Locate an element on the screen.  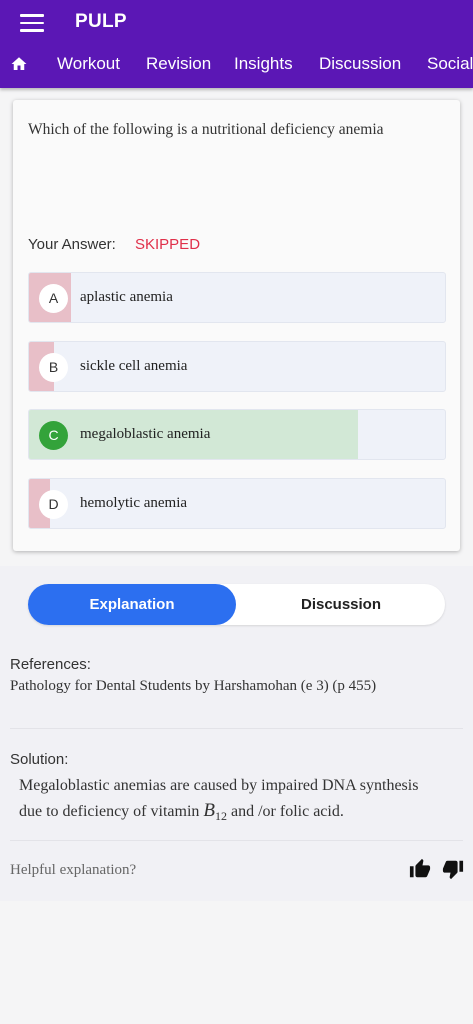
option-d-letter: D is located at coordinates (53, 504).